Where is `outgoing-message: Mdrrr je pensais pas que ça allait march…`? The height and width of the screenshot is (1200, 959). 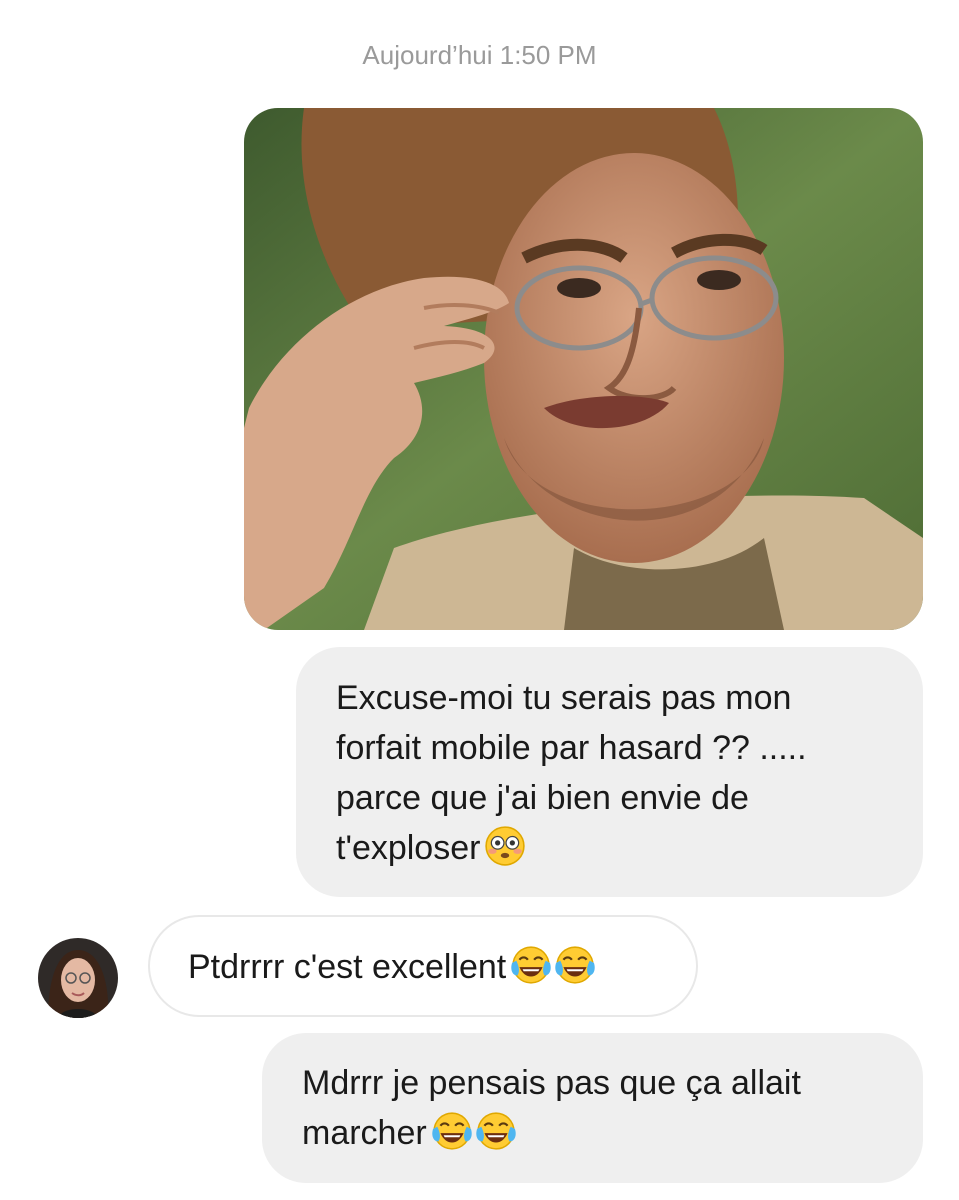 outgoing-message: Mdrrr je pensais pas que ça allait march… is located at coordinates (592, 1108).